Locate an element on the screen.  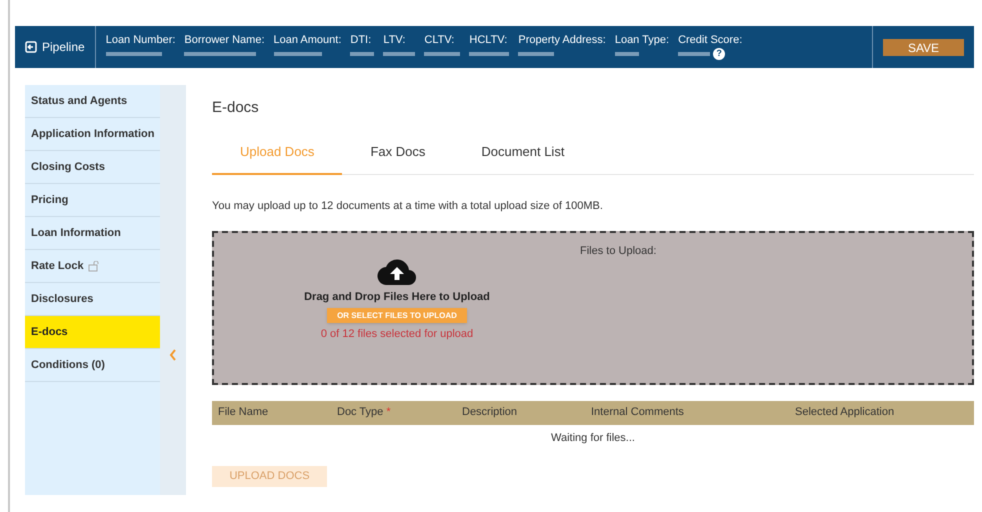
exit-icon is located at coordinates (31, 47).